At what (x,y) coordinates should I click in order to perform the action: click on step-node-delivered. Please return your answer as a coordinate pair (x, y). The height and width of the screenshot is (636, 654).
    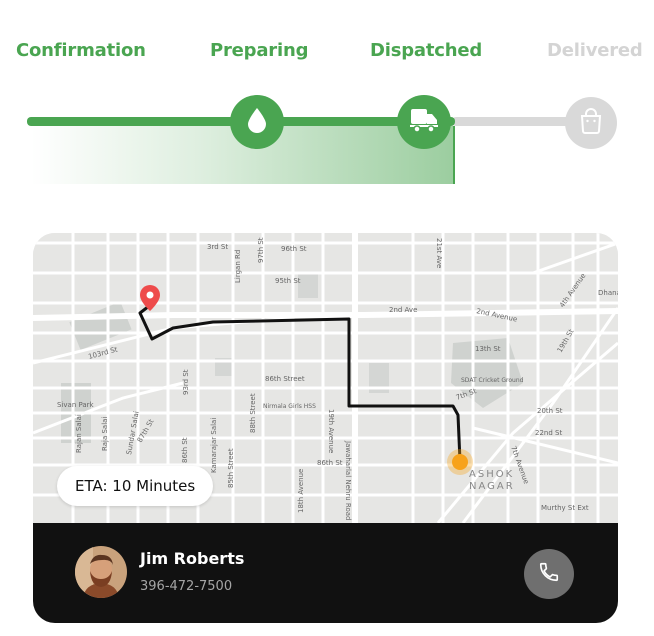
    Looking at the image, I should click on (591, 123).